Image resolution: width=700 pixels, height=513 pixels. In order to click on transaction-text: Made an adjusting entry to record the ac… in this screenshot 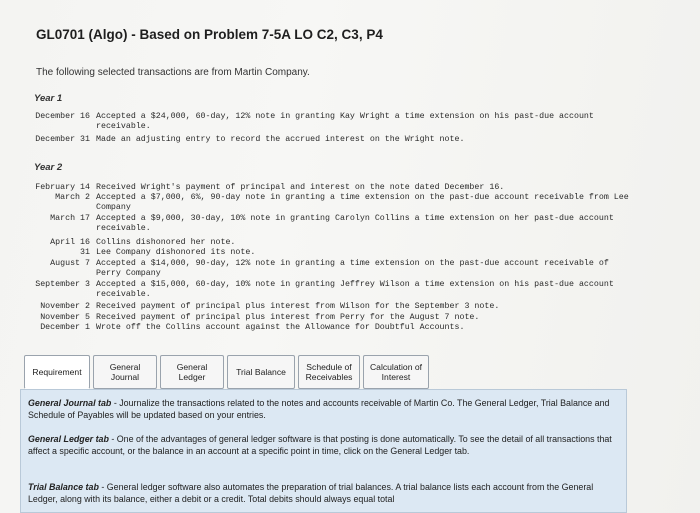, I will do `click(280, 139)`.